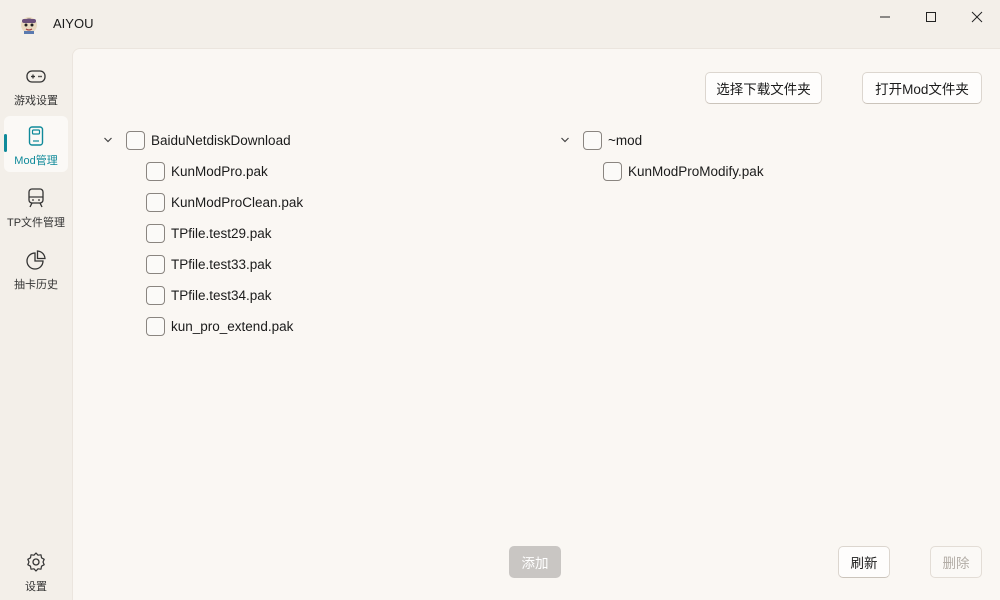 Image resolution: width=1000 pixels, height=600 pixels. I want to click on minimize-icon, so click(885, 17).